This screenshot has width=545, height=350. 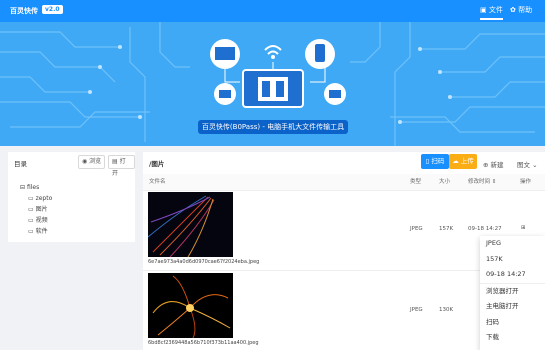 I want to click on browse-button: ◉ 浏览, so click(x=92, y=162).